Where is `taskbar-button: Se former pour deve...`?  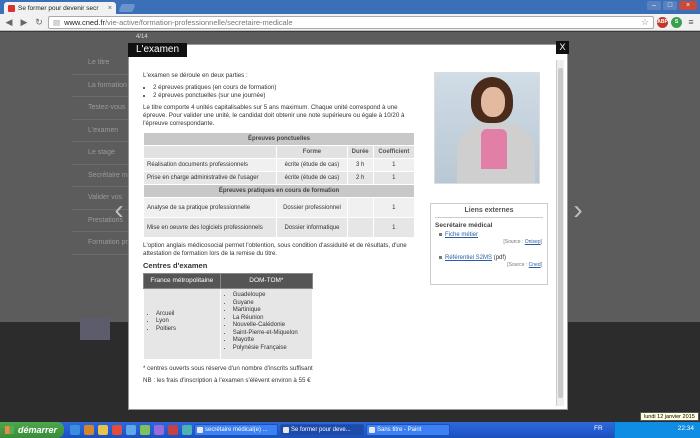
taskbar-button: Se former pour deve... is located at coordinates (322, 430).